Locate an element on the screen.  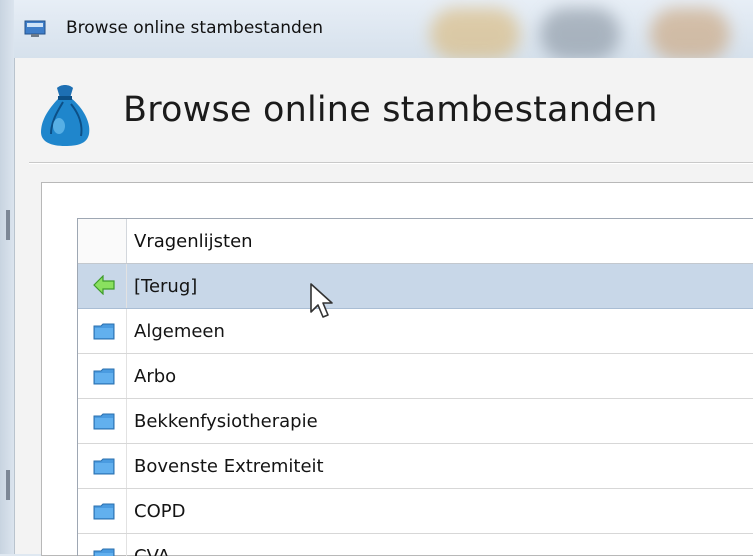
table-row: COPD is located at coordinates (415, 511).